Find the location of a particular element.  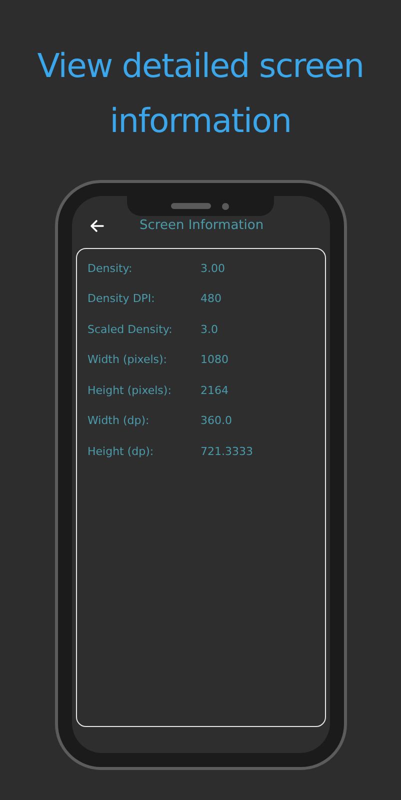

info-value: 2164 is located at coordinates (214, 390).